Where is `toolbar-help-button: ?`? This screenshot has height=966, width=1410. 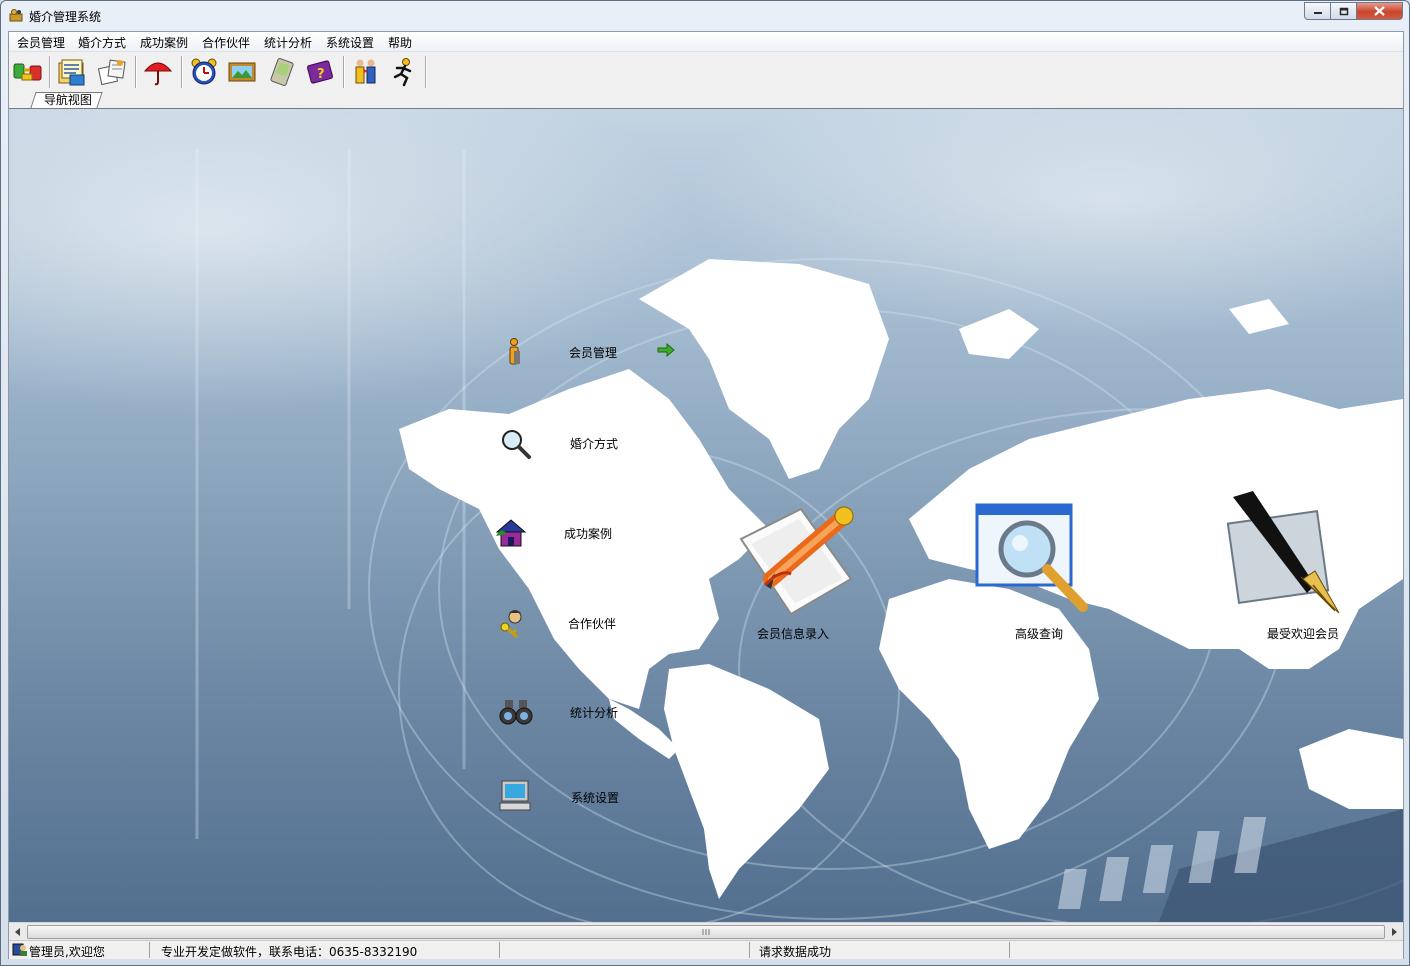
toolbar-help-button: ? is located at coordinates (320, 72).